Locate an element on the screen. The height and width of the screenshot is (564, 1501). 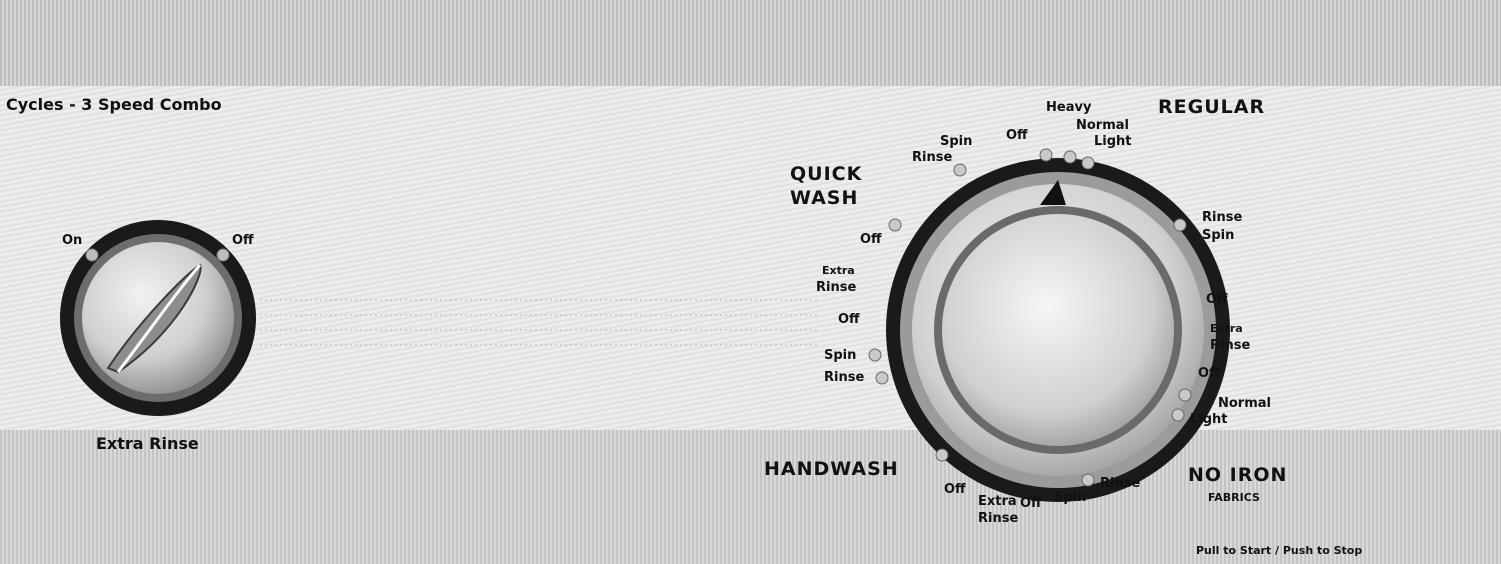
mark-right-light: Light is located at coordinates (1209, 419).